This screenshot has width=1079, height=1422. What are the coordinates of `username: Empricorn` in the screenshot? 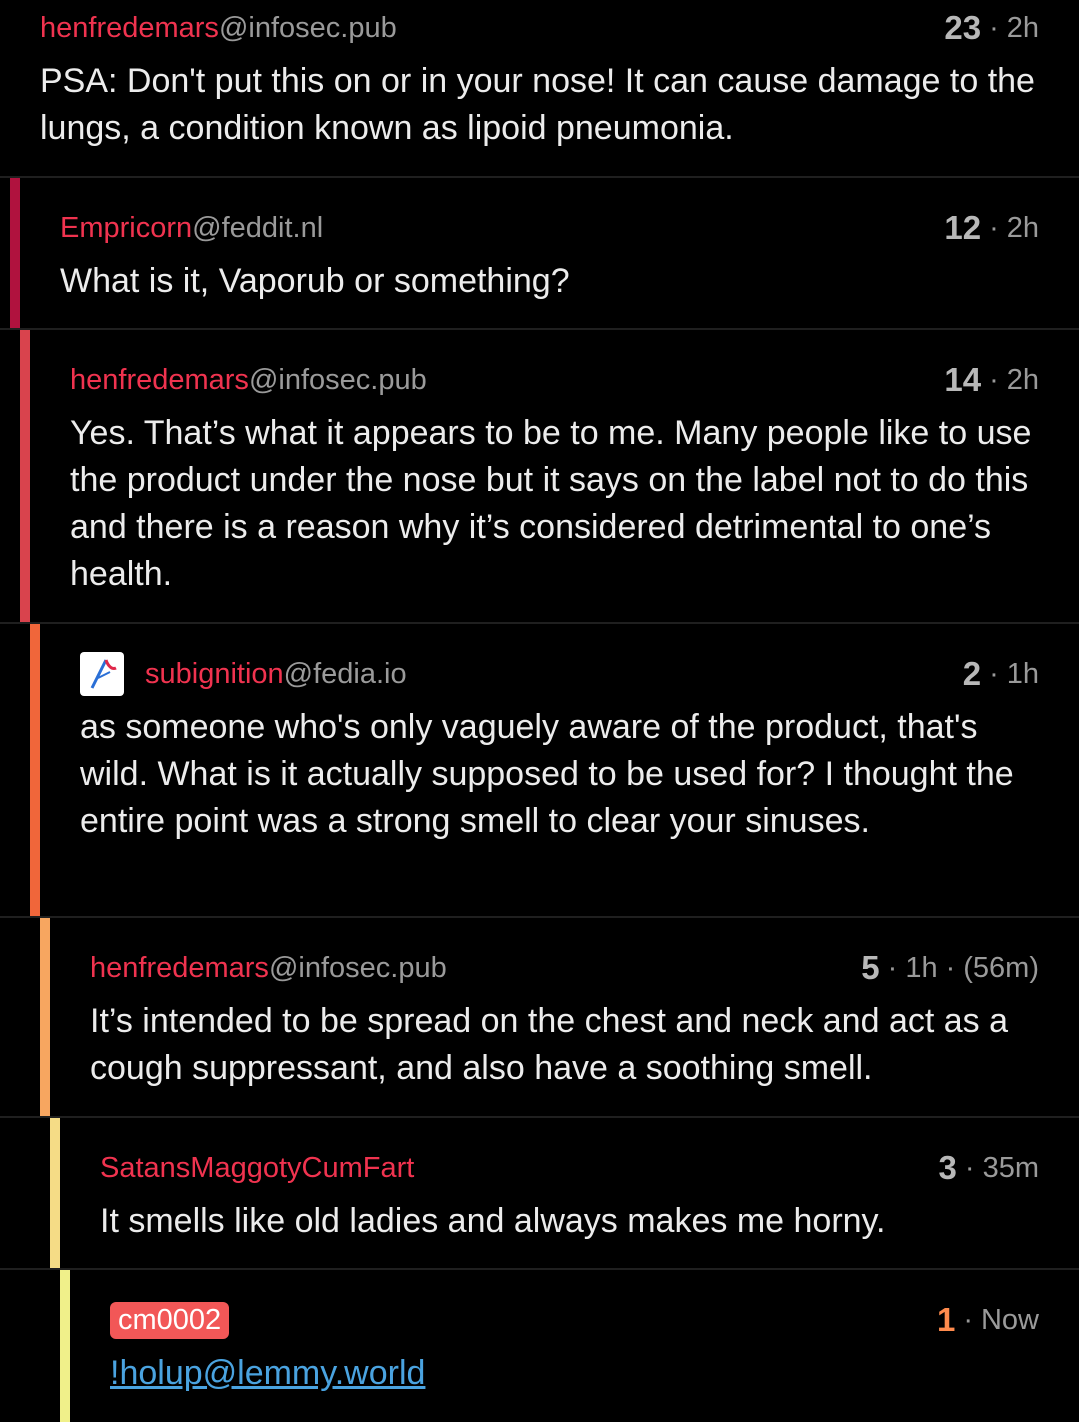 It's located at (126, 228).